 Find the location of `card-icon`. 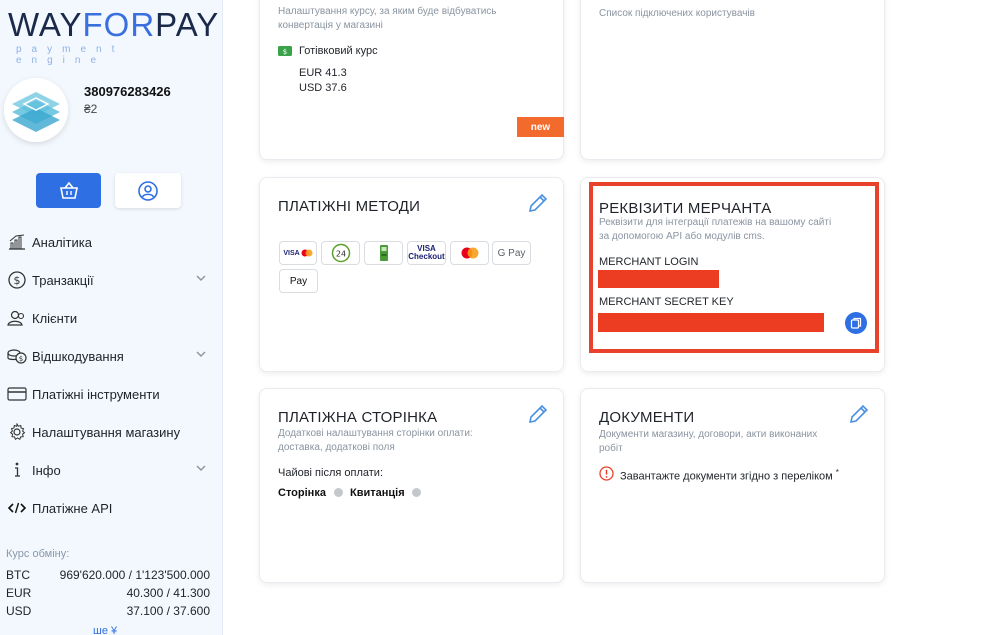

card-icon is located at coordinates (17, 394).